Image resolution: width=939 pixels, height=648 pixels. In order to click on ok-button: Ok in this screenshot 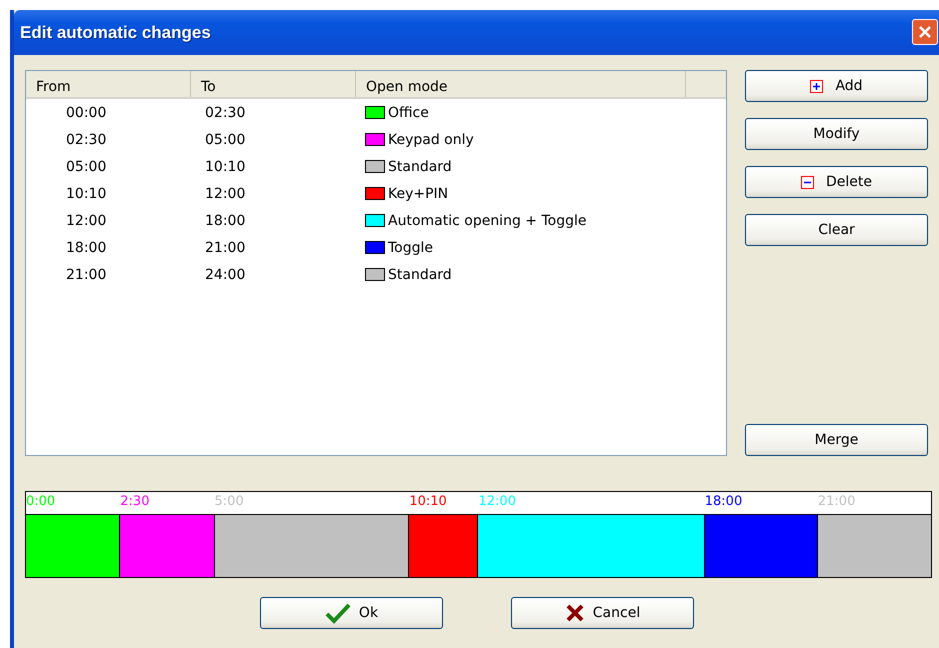, I will do `click(351, 613)`.